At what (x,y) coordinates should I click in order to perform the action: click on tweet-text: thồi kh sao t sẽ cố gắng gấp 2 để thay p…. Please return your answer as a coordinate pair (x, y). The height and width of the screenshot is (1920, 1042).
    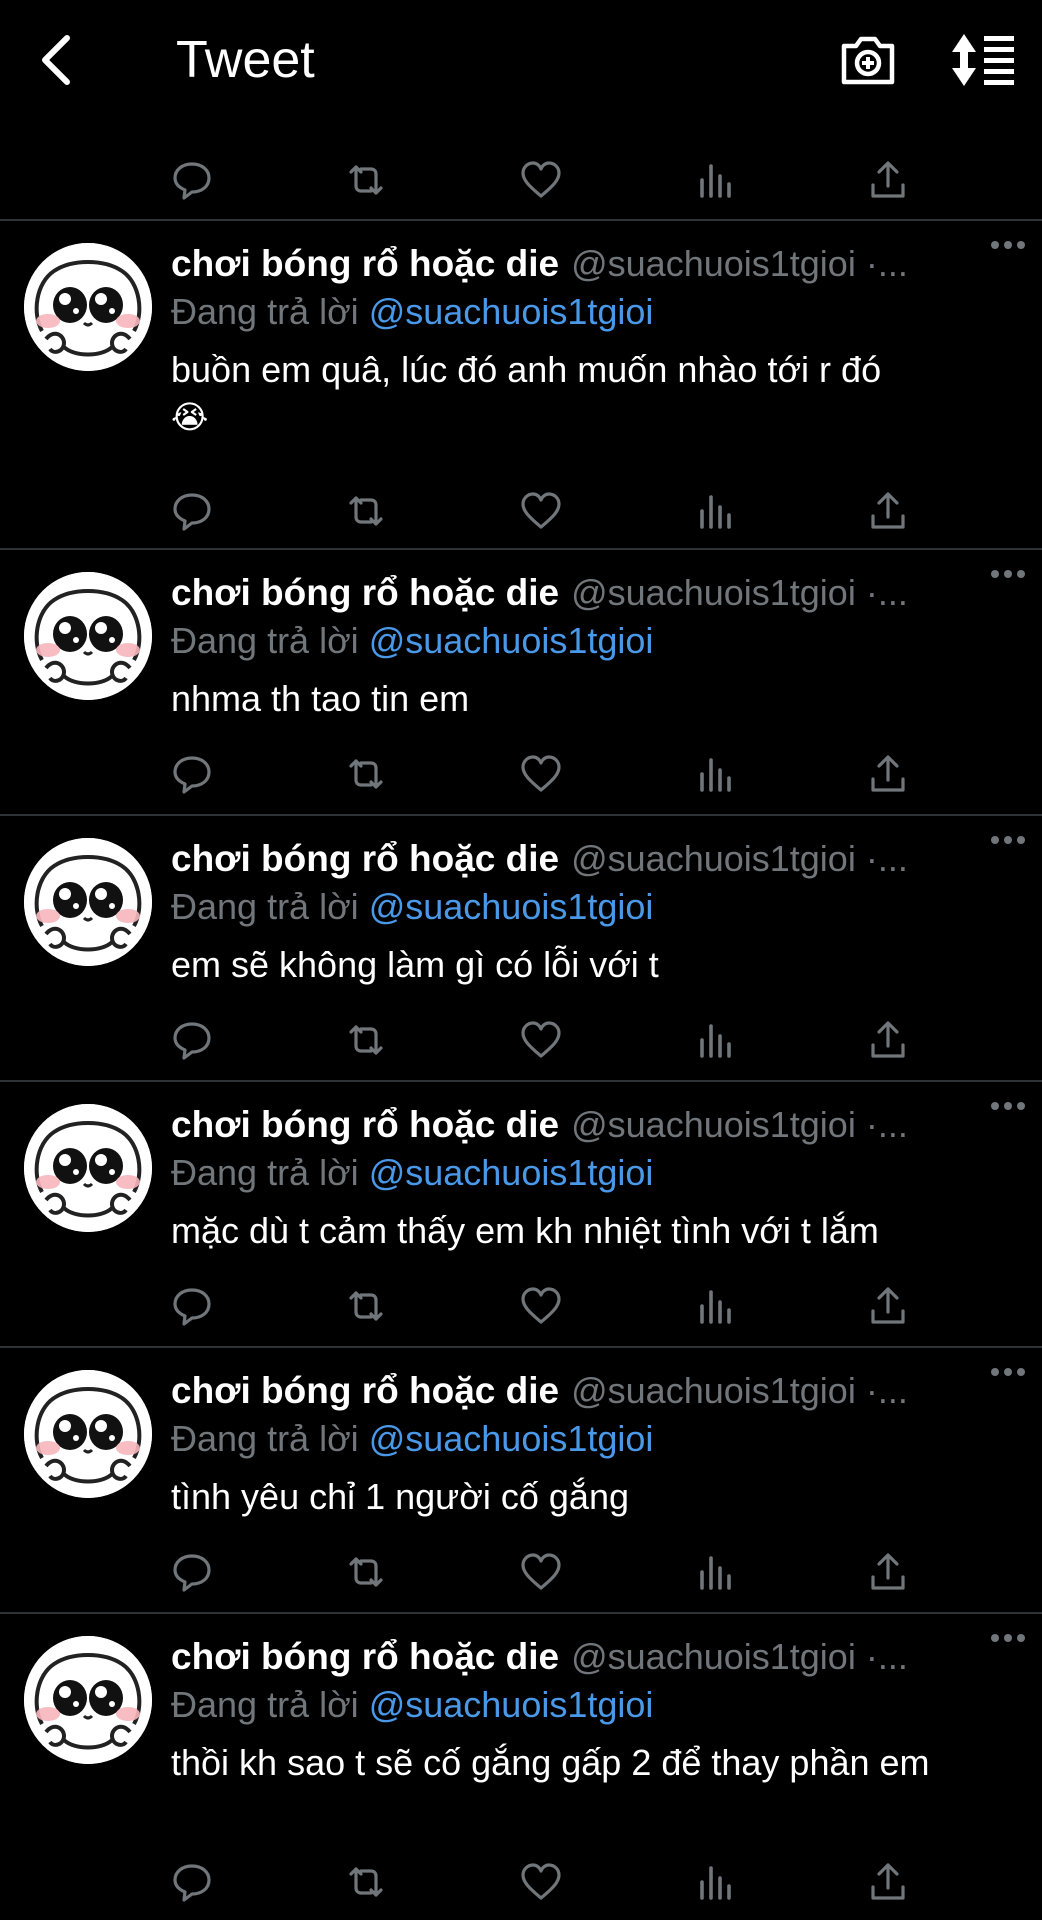
    Looking at the image, I should click on (596, 1763).